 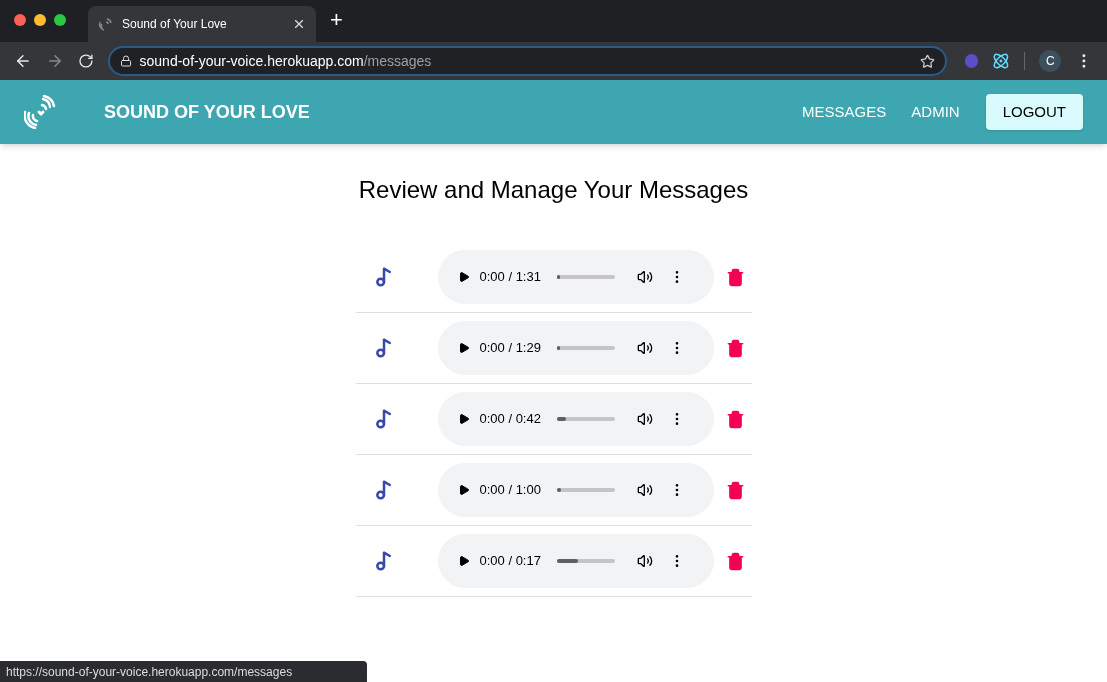 What do you see at coordinates (510, 348) in the screenshot?
I see `playback-time: 0:00 / 1:29` at bounding box center [510, 348].